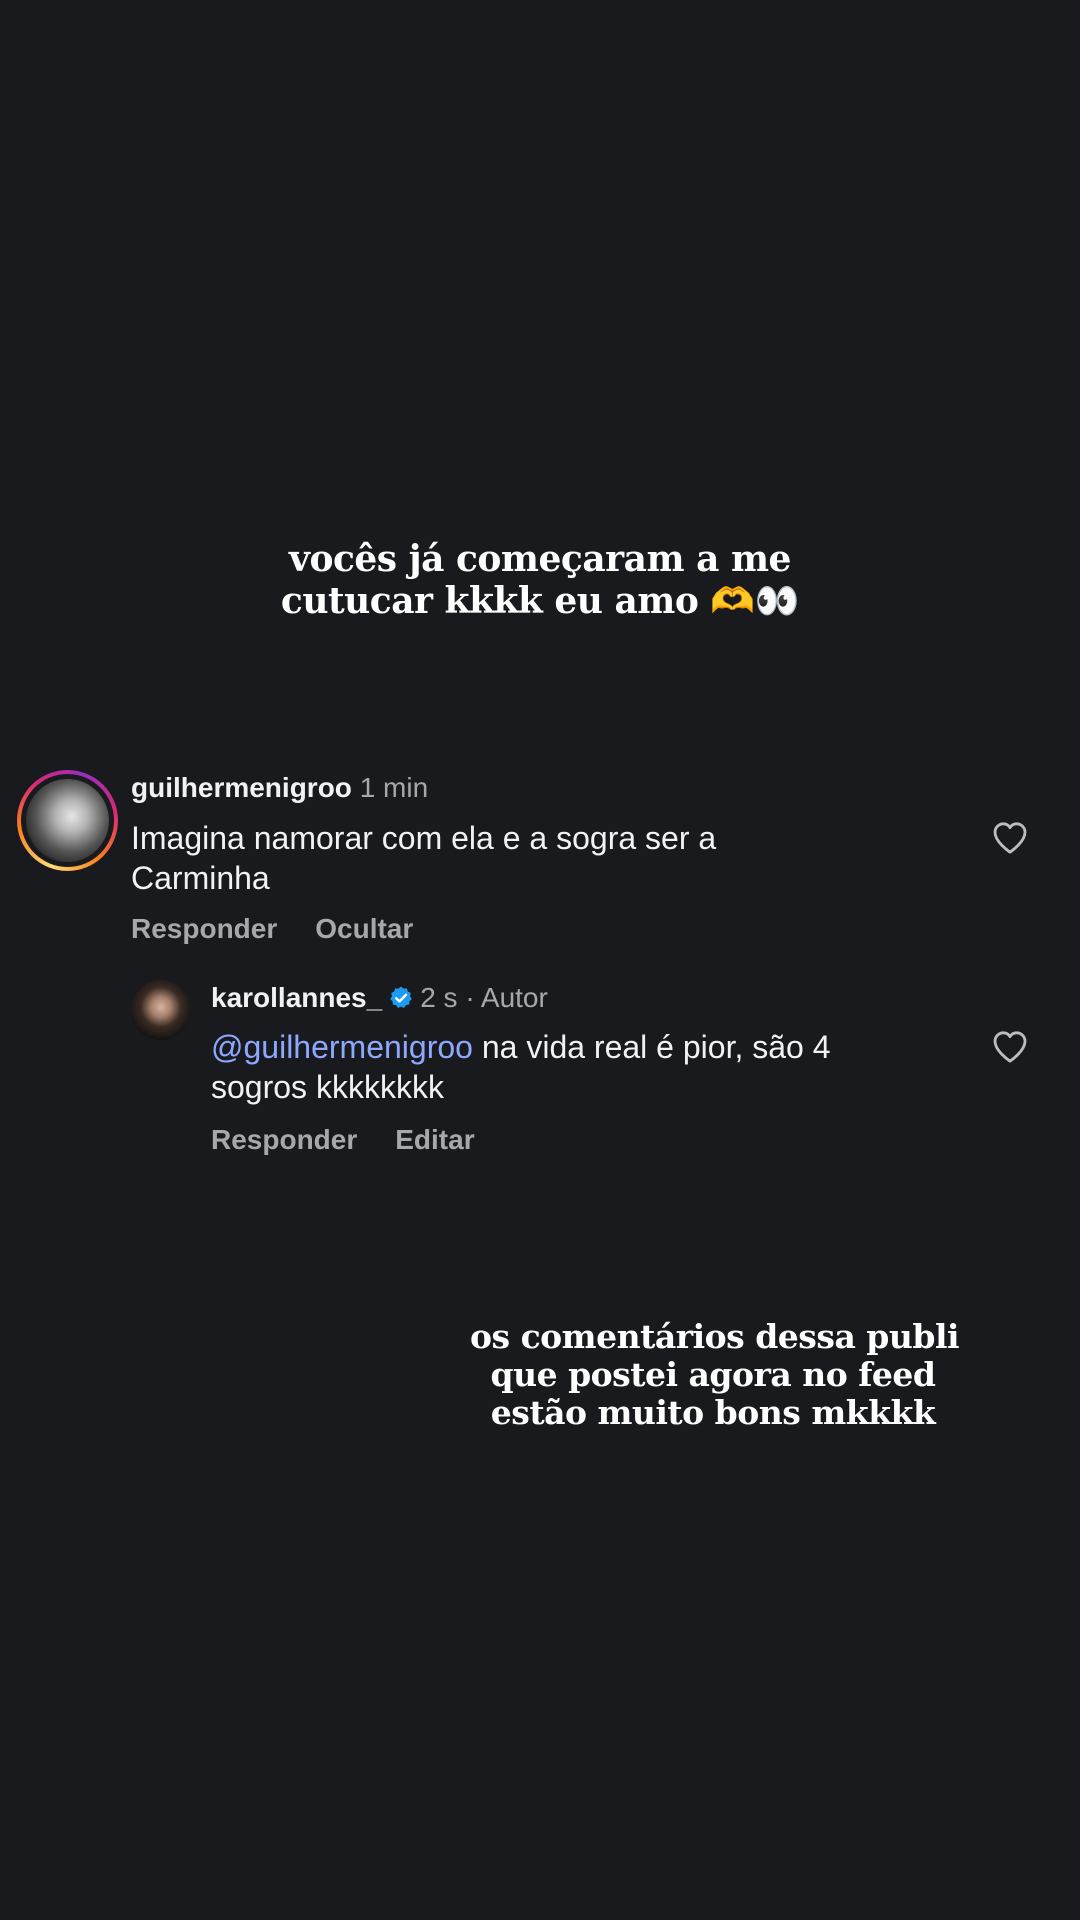 Image resolution: width=1080 pixels, height=1920 pixels. I want to click on comment-username: guilhermenigroo, so click(241, 787).